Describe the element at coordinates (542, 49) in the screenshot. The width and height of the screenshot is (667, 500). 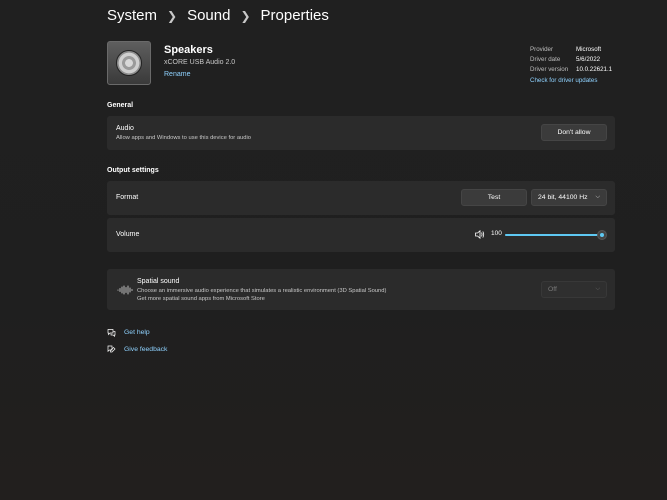
I see `provider-label: Provider` at that location.